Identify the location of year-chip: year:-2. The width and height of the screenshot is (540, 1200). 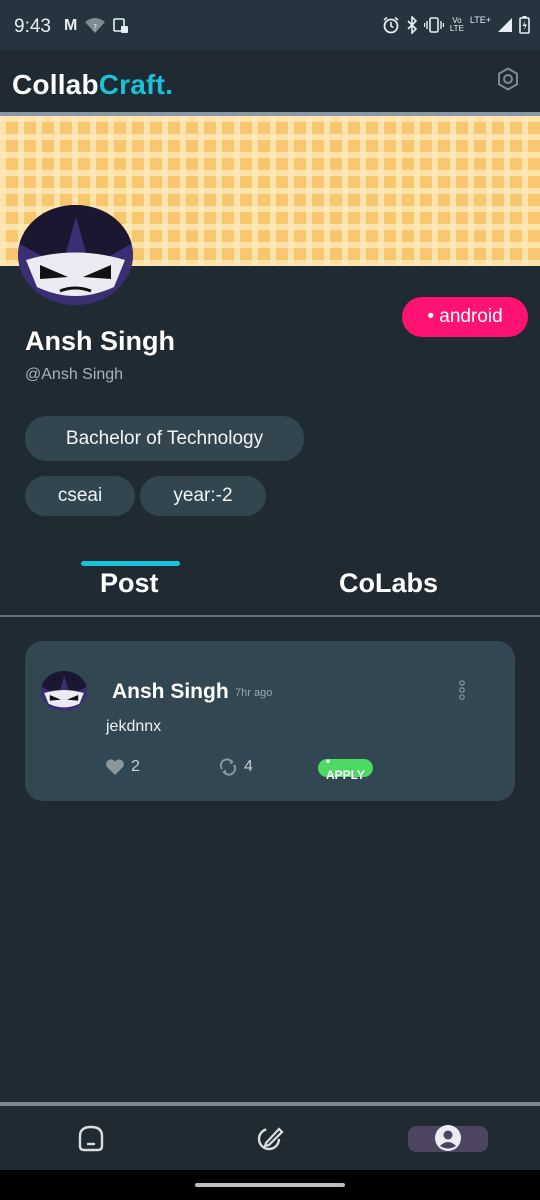
(203, 496).